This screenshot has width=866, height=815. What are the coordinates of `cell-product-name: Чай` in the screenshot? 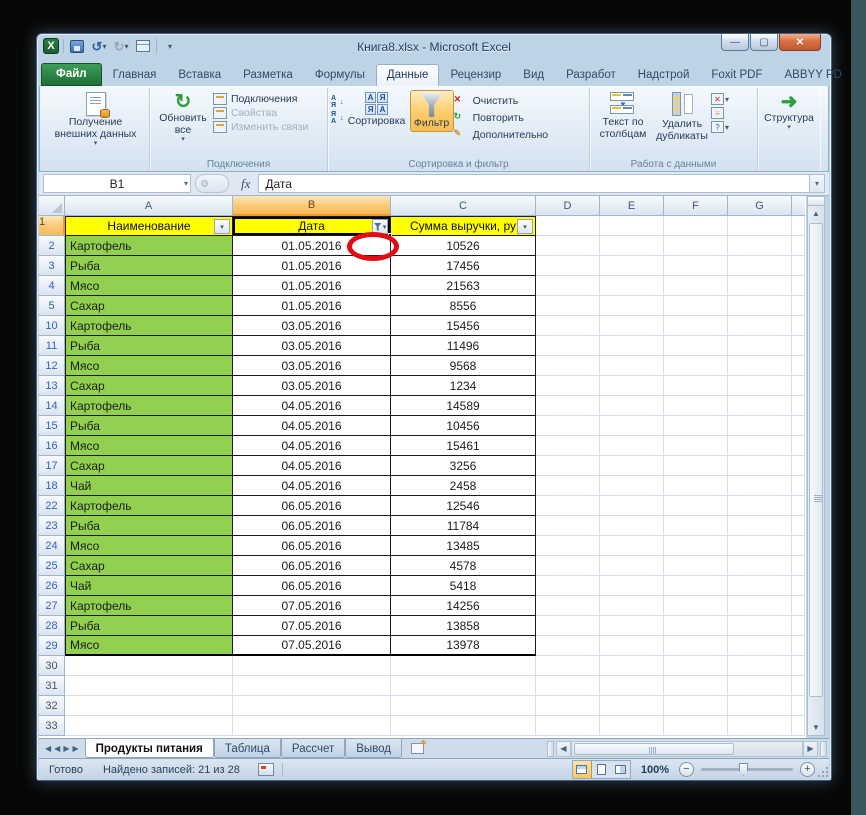 It's located at (149, 586).